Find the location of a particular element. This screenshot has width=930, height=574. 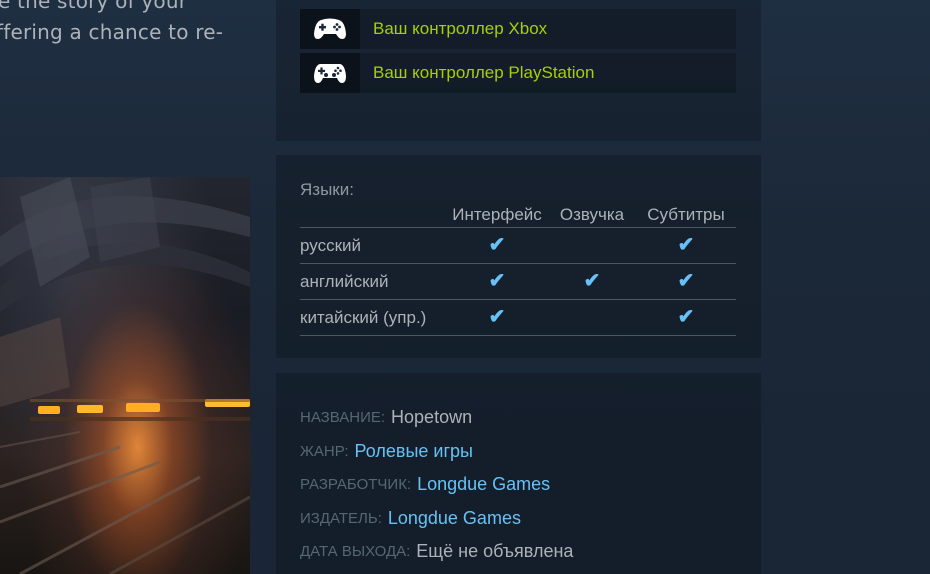

detail-key: ДАТА ВЫХОДА: is located at coordinates (355, 552).